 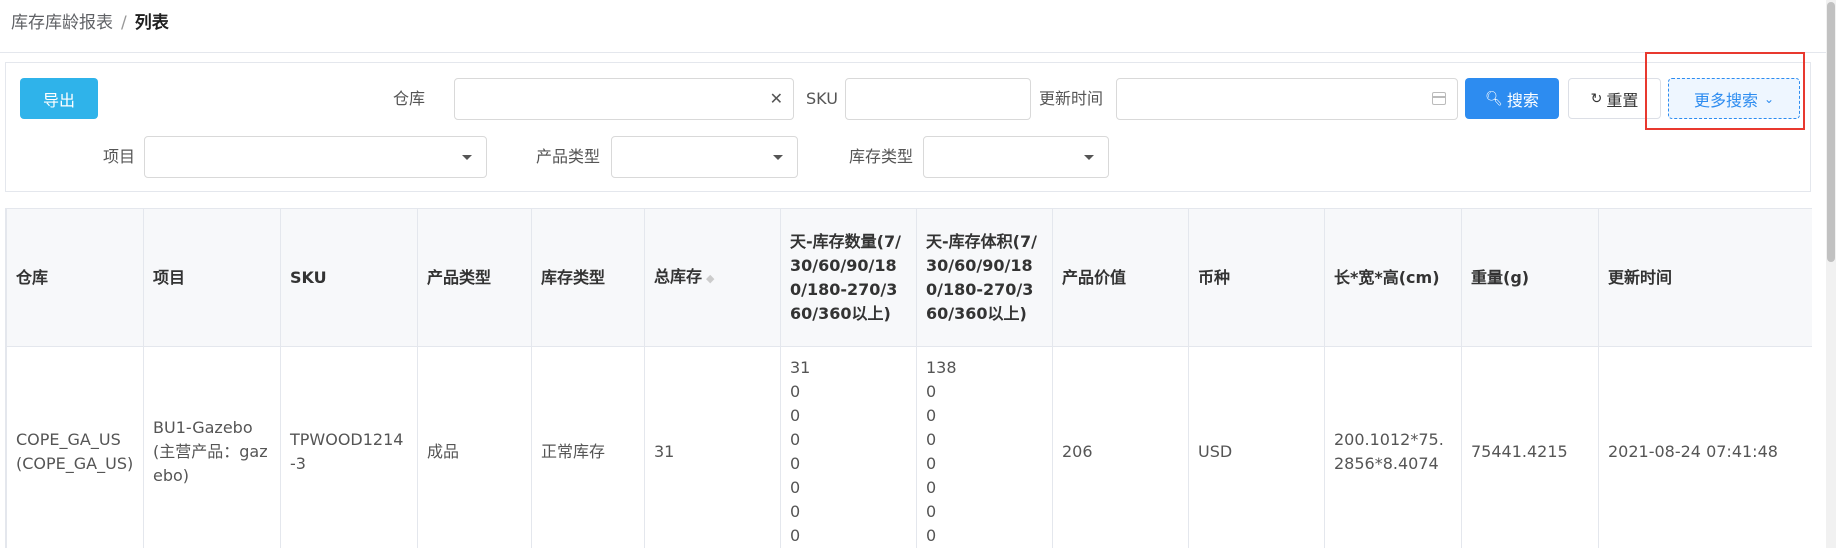 I want to click on project-select-field, so click(x=315, y=157).